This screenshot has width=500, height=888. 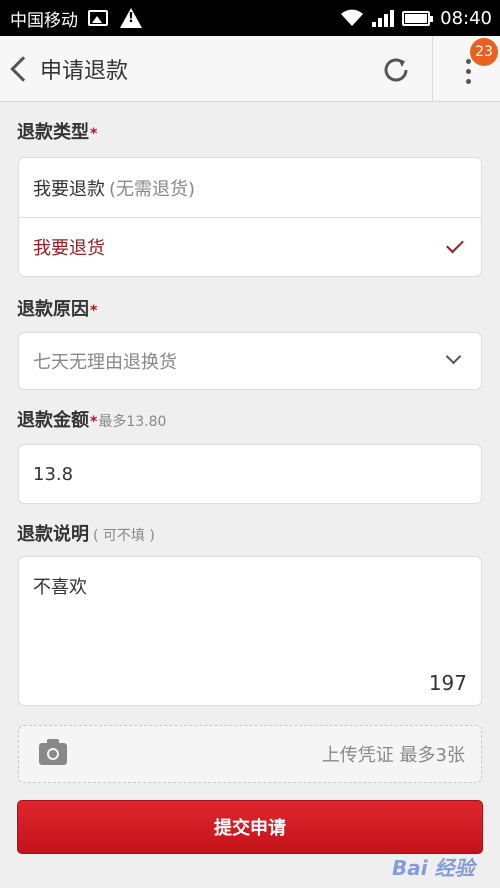 What do you see at coordinates (433, 868) in the screenshot?
I see `baidu-watermark-logo: Bai 经验` at bounding box center [433, 868].